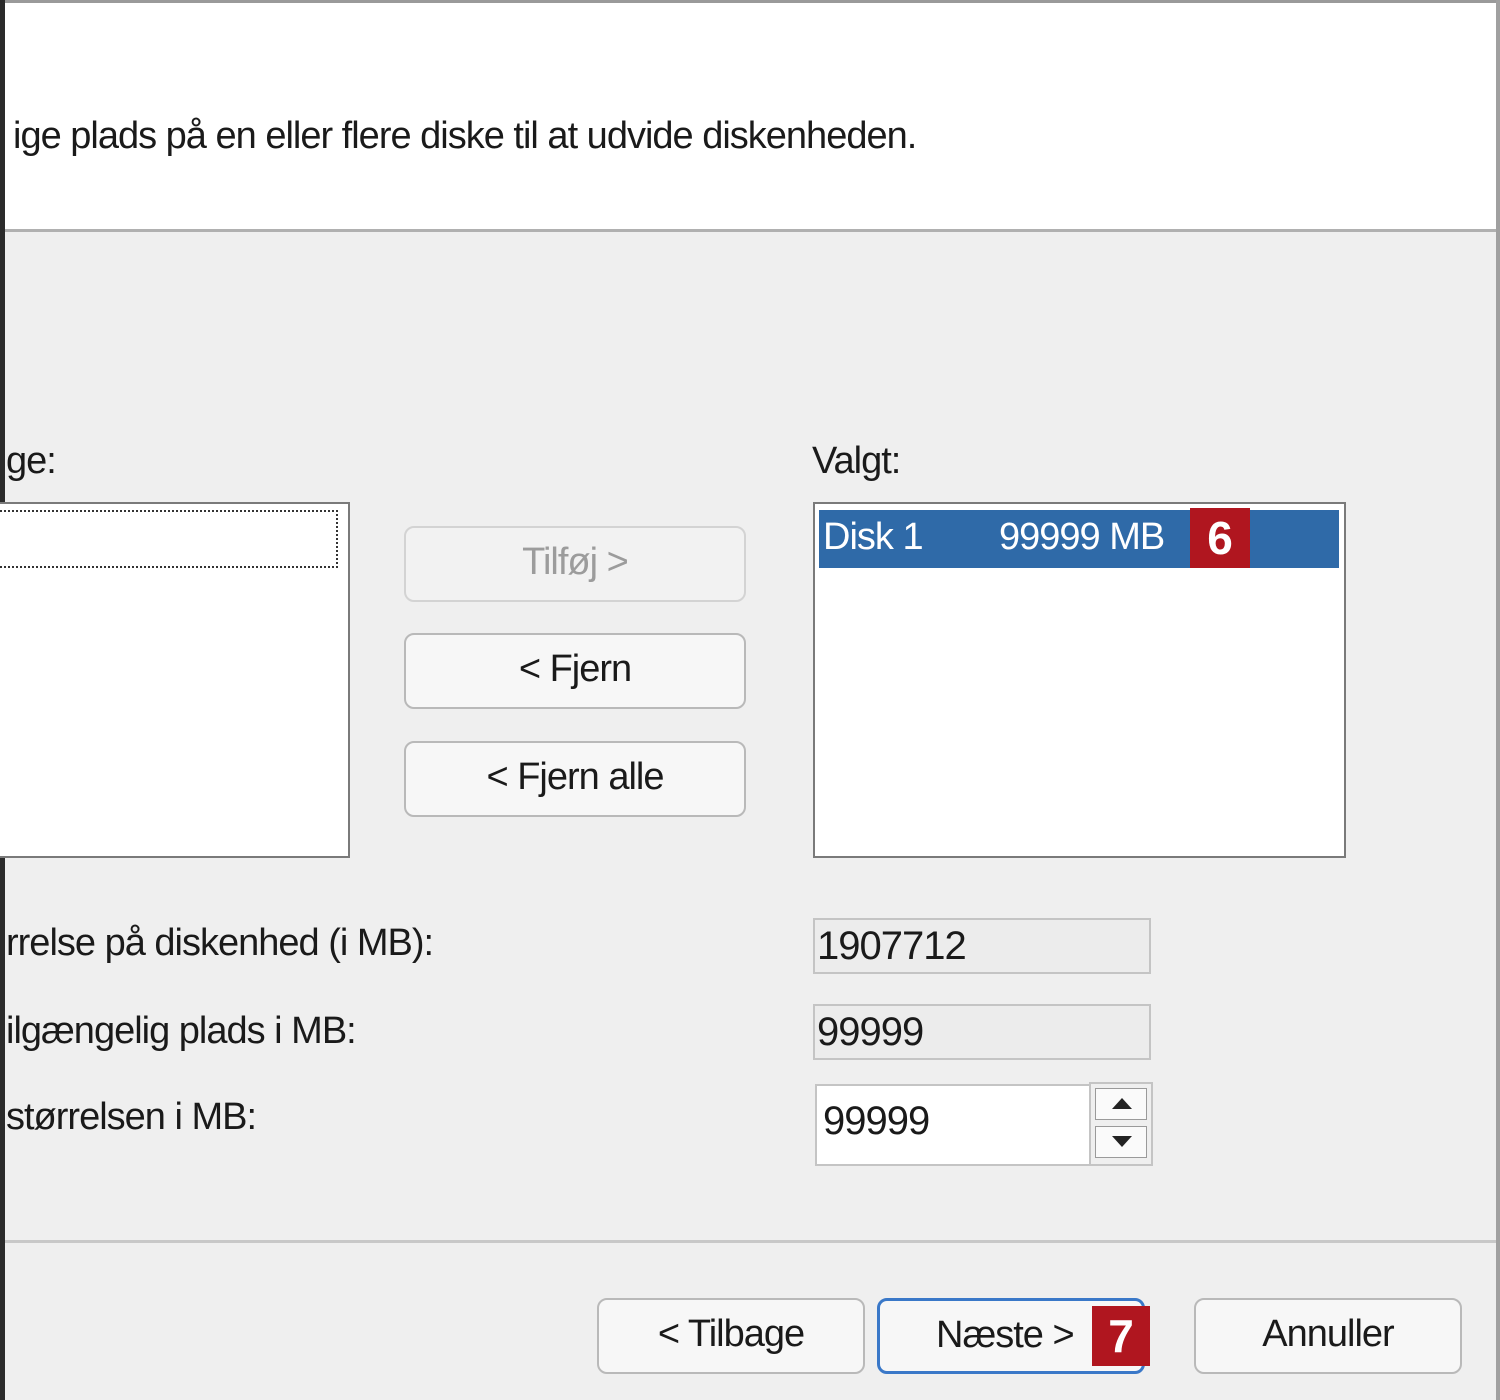 The width and height of the screenshot is (1500, 1400). I want to click on available-disks-list, so click(175, 680).